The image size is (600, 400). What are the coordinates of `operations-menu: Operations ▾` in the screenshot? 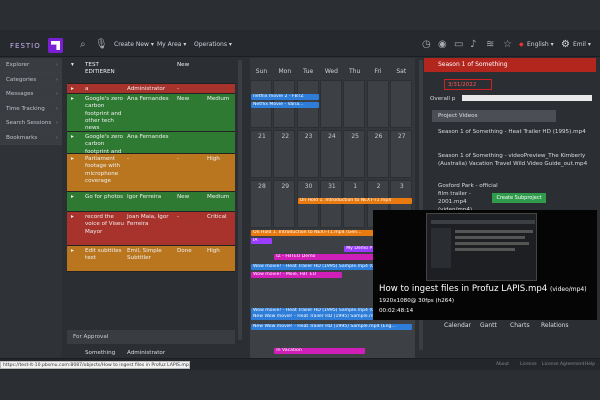 It's located at (213, 44).